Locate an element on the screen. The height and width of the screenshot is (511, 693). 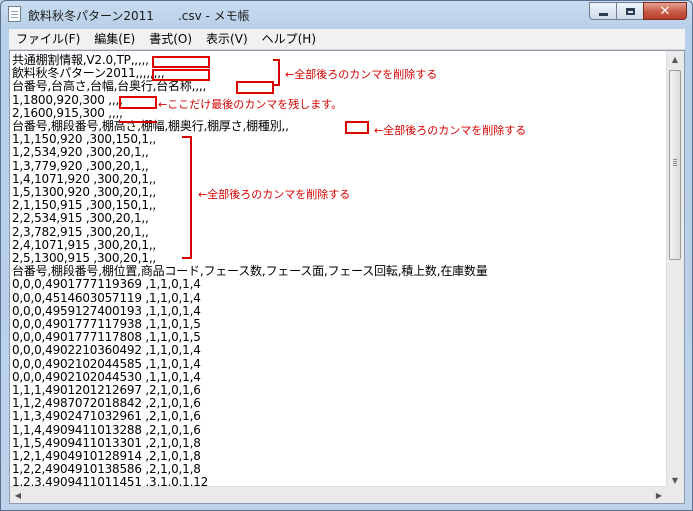
text-line: 1,2,2,4904910138586 ,2,1,0,1,8 is located at coordinates (106, 469).